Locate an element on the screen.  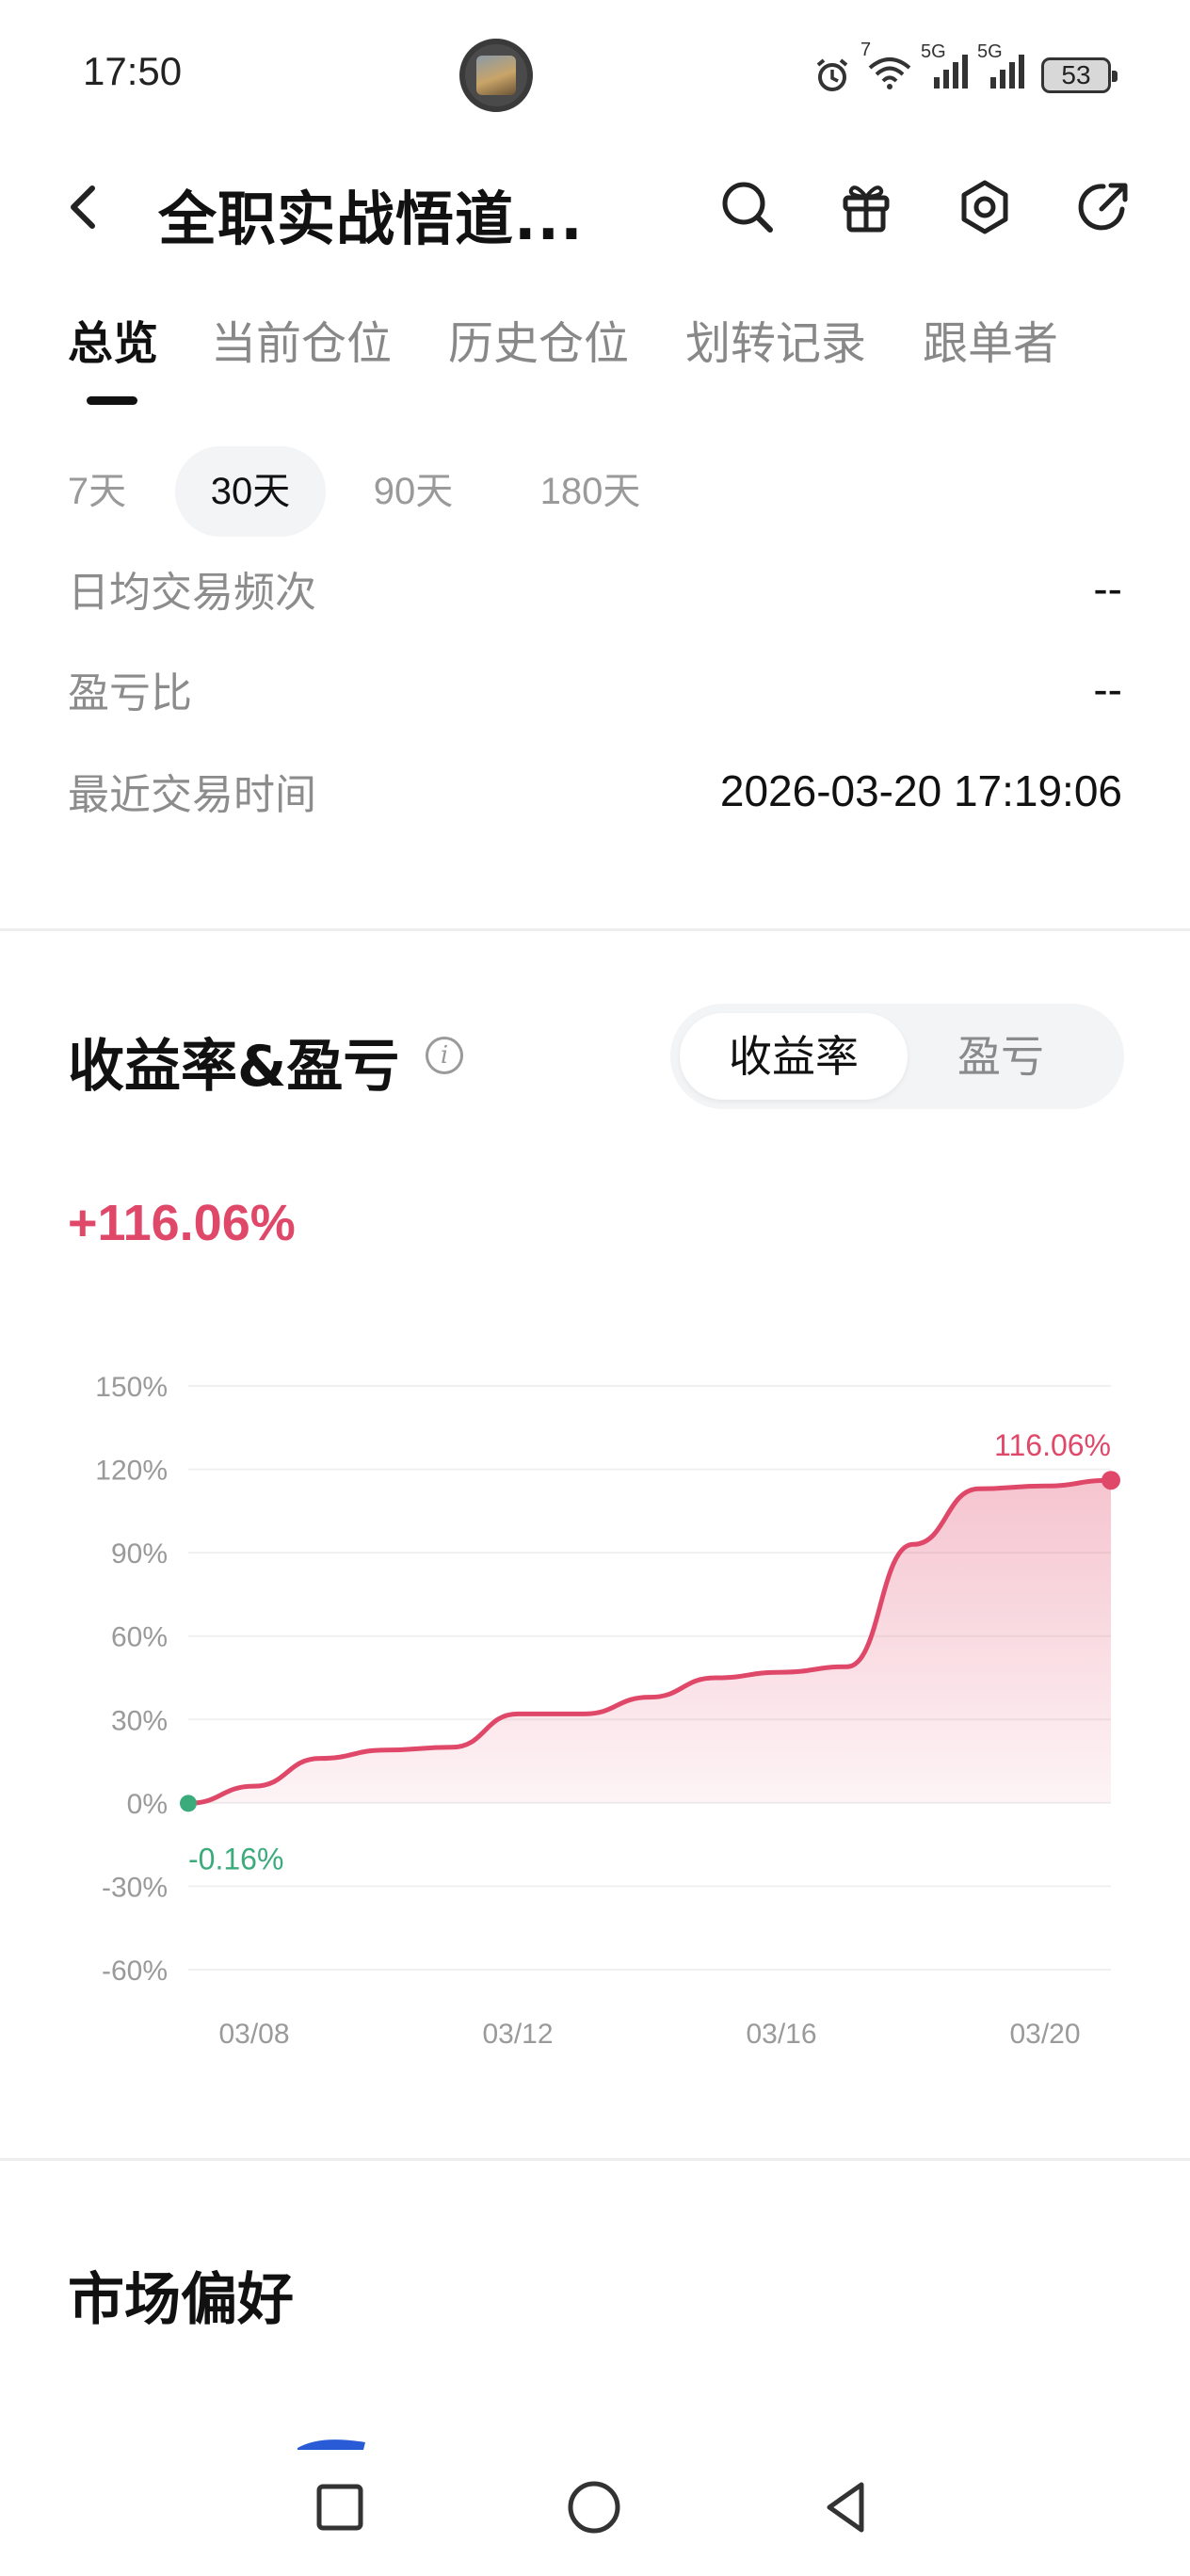
notification-avatar-icon is located at coordinates (496, 75).